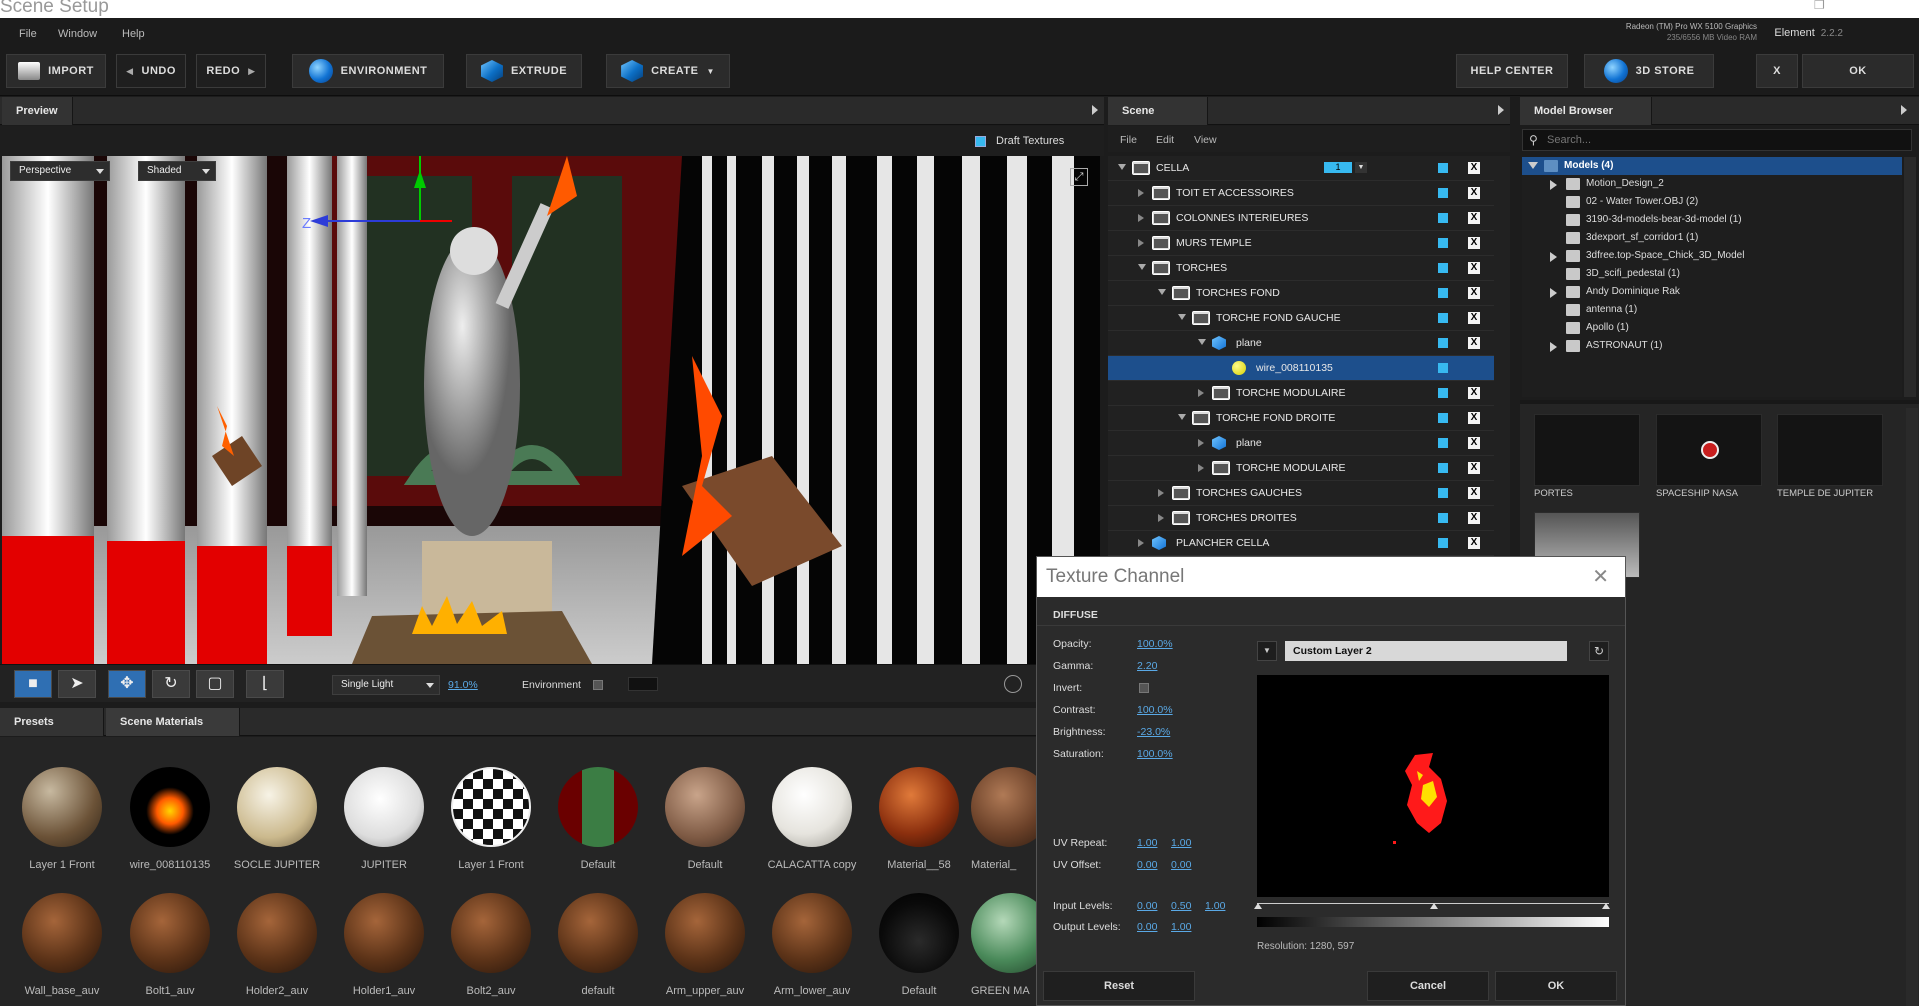 Image resolution: width=1919 pixels, height=1006 pixels. I want to click on scene-tree-row: PLANCHER CELLA X, so click(1301, 543).